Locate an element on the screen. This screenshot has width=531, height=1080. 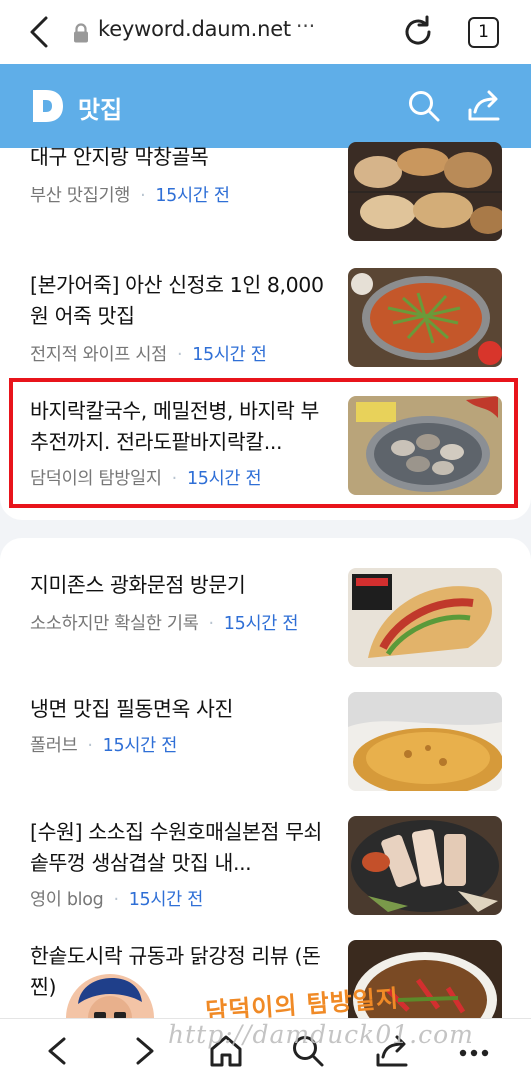
selection-highlight is located at coordinates (263, 443).